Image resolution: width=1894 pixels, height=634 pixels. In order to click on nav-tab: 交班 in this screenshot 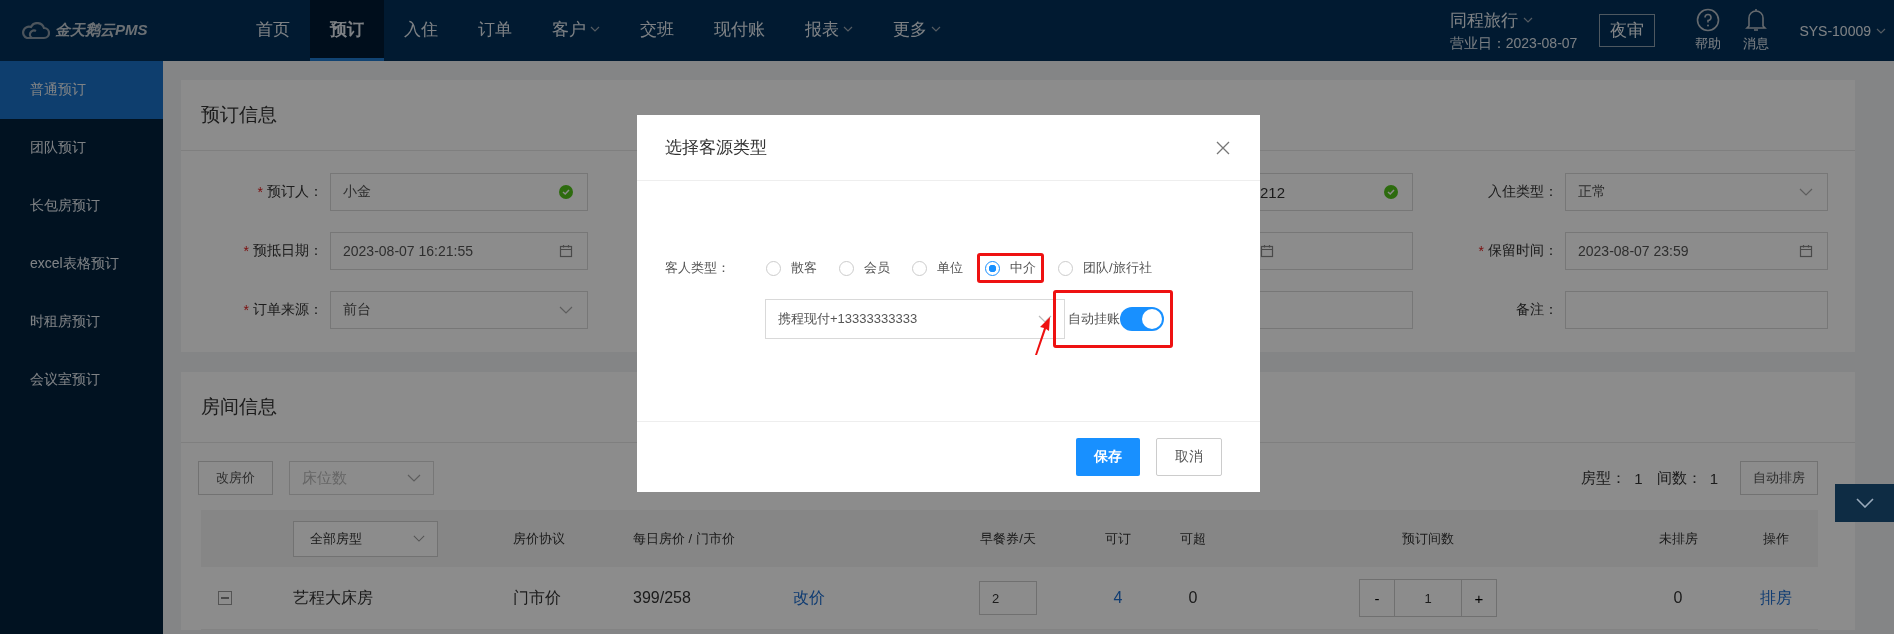, I will do `click(657, 30)`.